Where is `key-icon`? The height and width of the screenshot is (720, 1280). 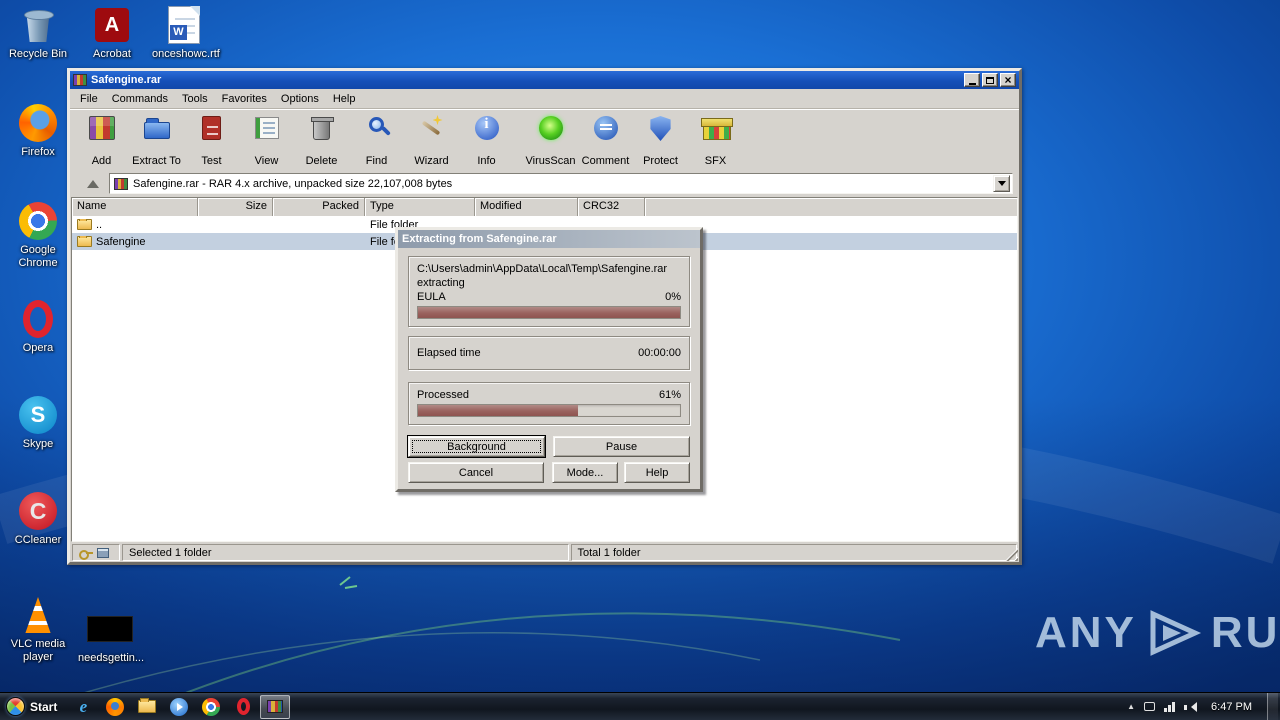 key-icon is located at coordinates (86, 554).